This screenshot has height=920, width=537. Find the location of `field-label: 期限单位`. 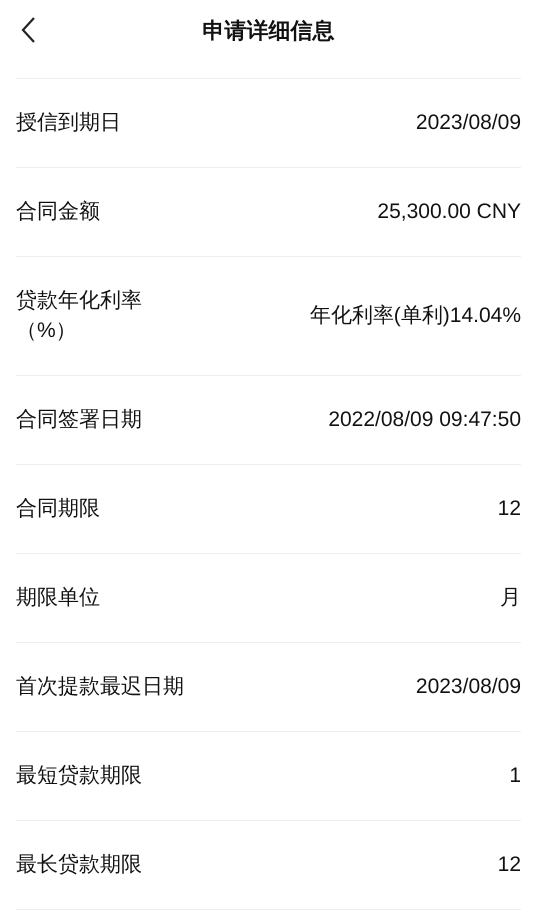

field-label: 期限单位 is located at coordinates (58, 598).